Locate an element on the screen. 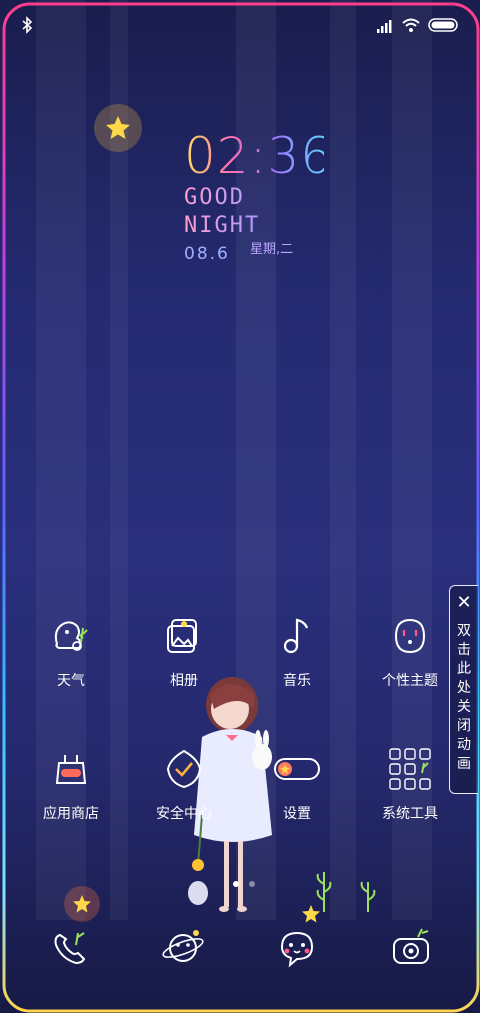 The height and width of the screenshot is (1013, 480). weather-icon is located at coordinates (71, 636).